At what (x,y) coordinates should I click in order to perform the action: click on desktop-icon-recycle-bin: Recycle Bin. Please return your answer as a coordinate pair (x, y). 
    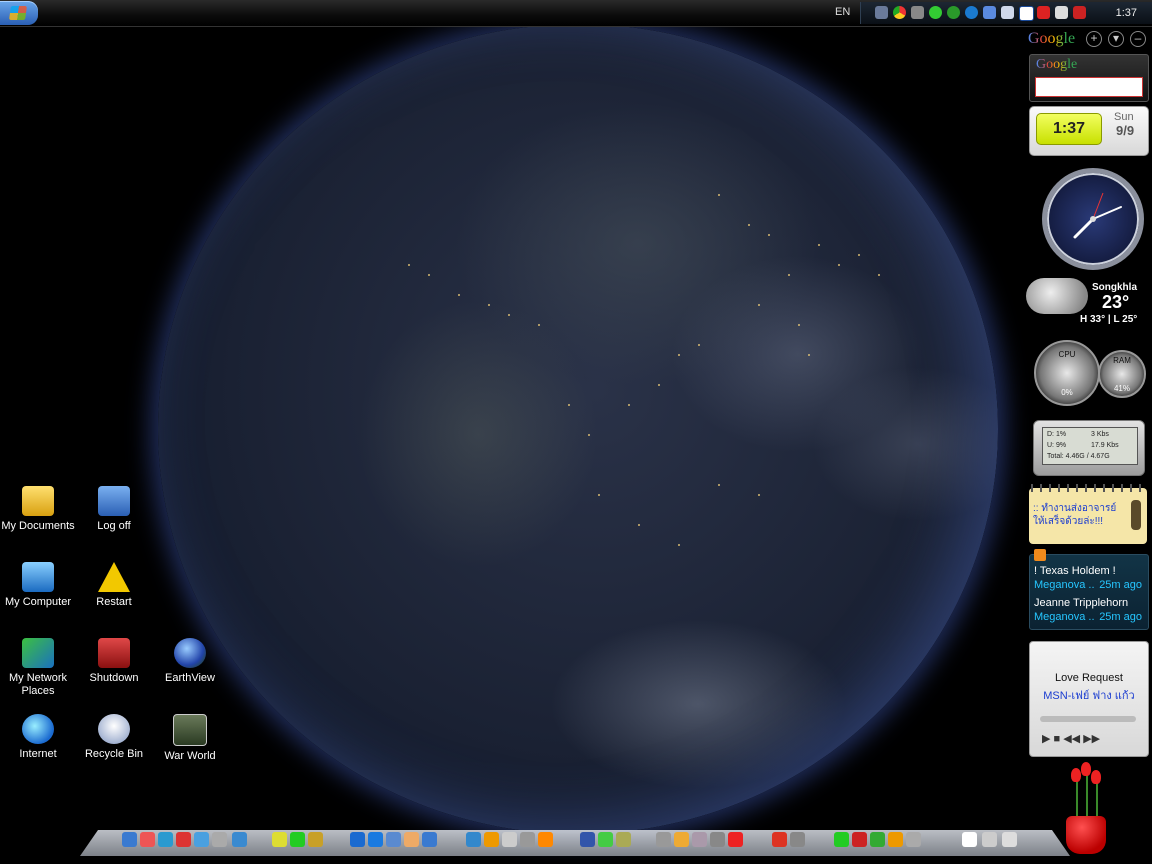
    Looking at the image, I should click on (114, 737).